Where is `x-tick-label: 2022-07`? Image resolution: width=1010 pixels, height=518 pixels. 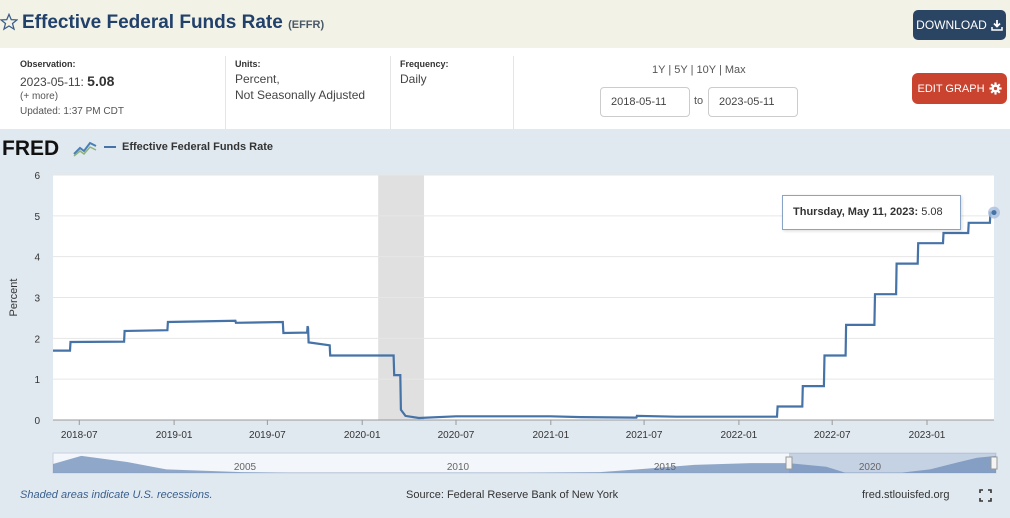
x-tick-label: 2022-07 is located at coordinates (832, 435).